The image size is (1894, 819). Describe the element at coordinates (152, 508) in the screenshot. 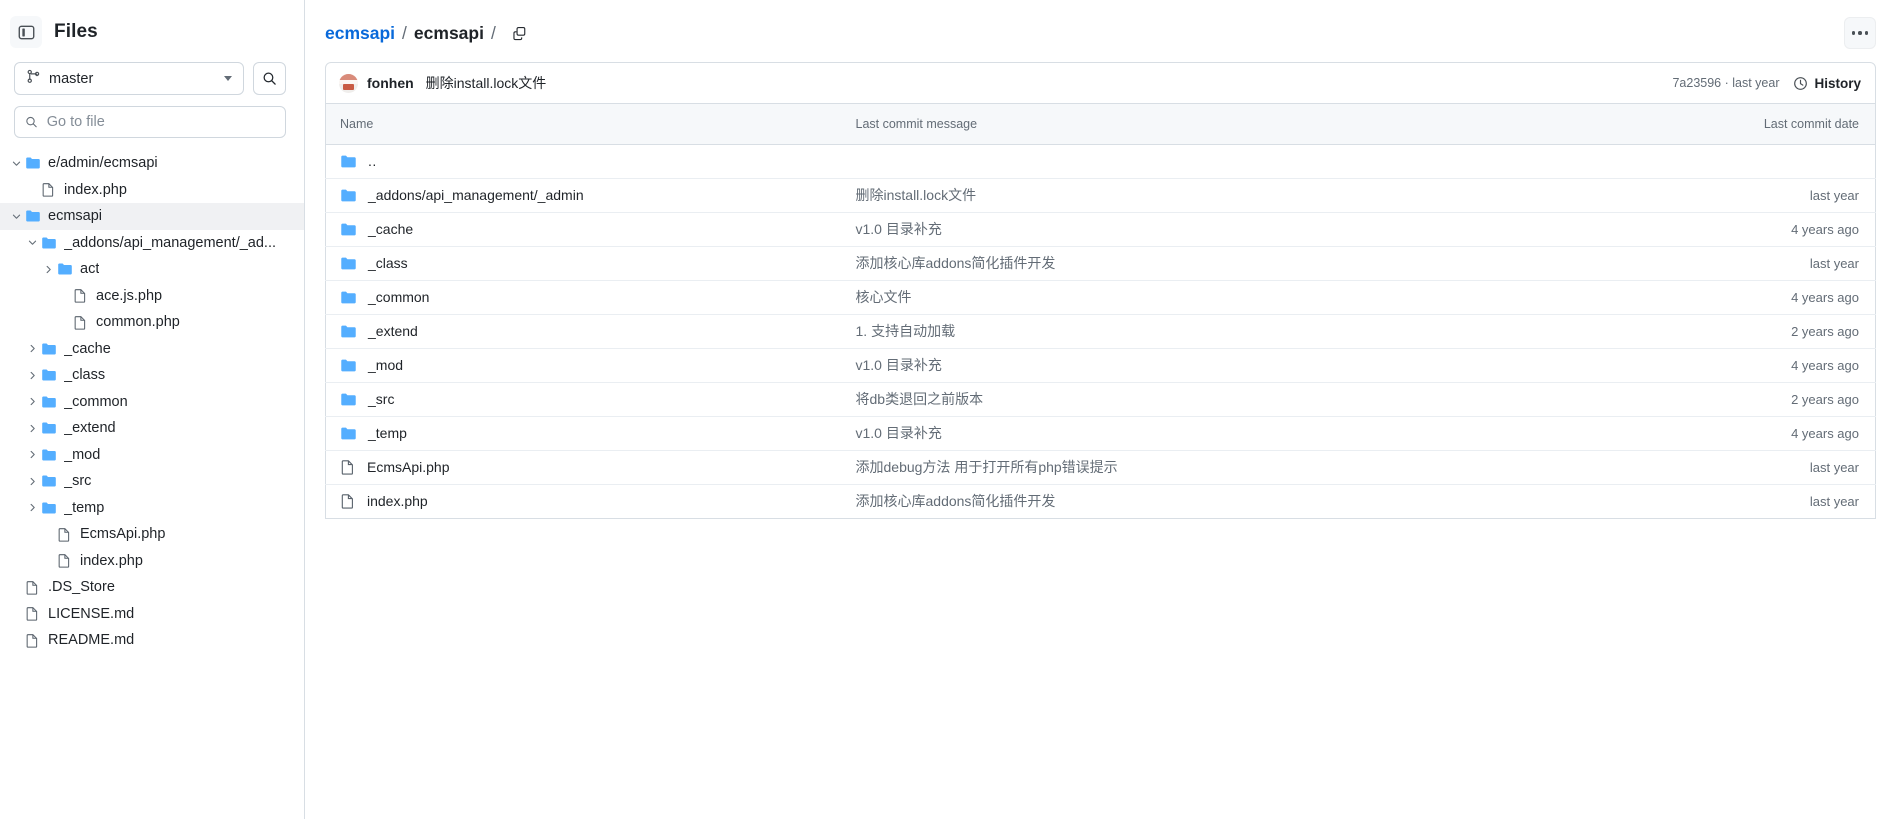

I see `tree-item--temp: _temp` at that location.